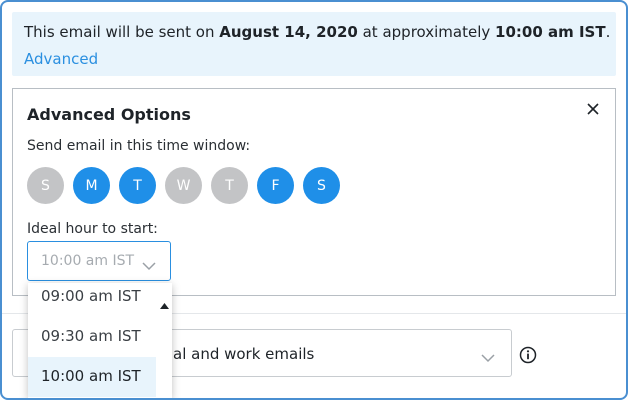 The image size is (628, 400). I want to click on hour-option: 09:00 am IST, so click(92, 300).